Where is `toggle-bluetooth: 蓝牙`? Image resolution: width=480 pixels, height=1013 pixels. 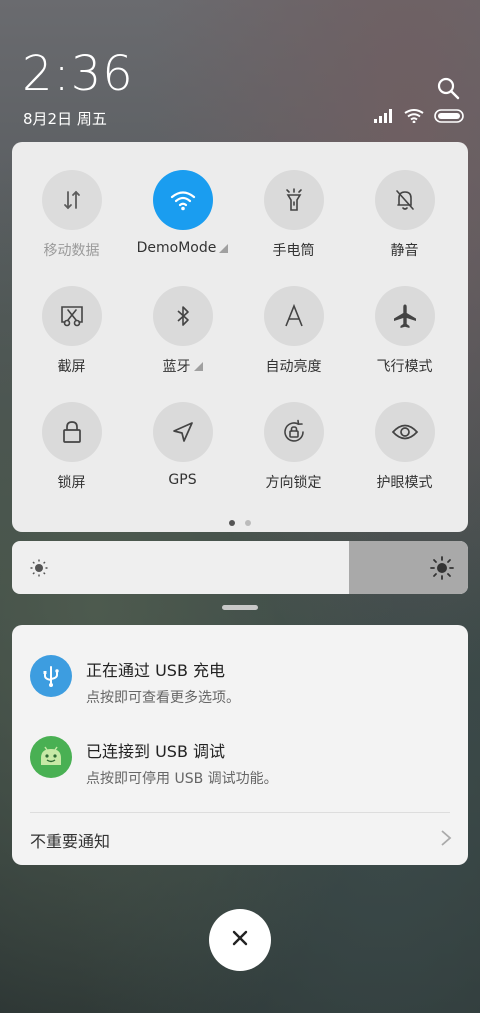 toggle-bluetooth: 蓝牙 is located at coordinates (182, 331).